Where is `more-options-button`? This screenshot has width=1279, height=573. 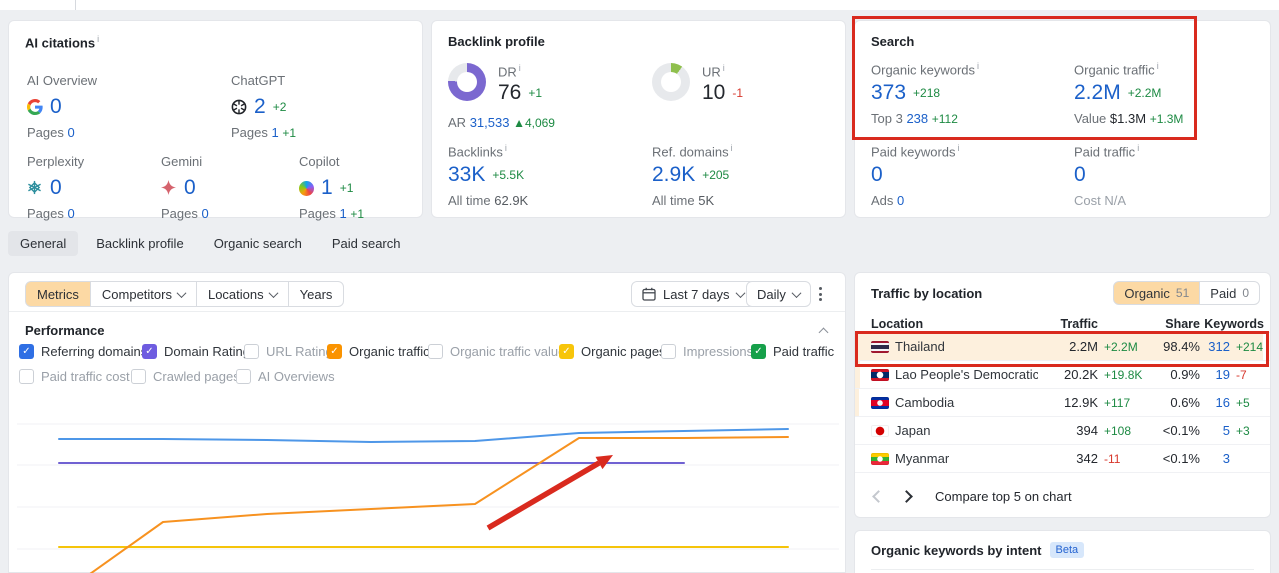
more-options-button is located at coordinates (820, 294).